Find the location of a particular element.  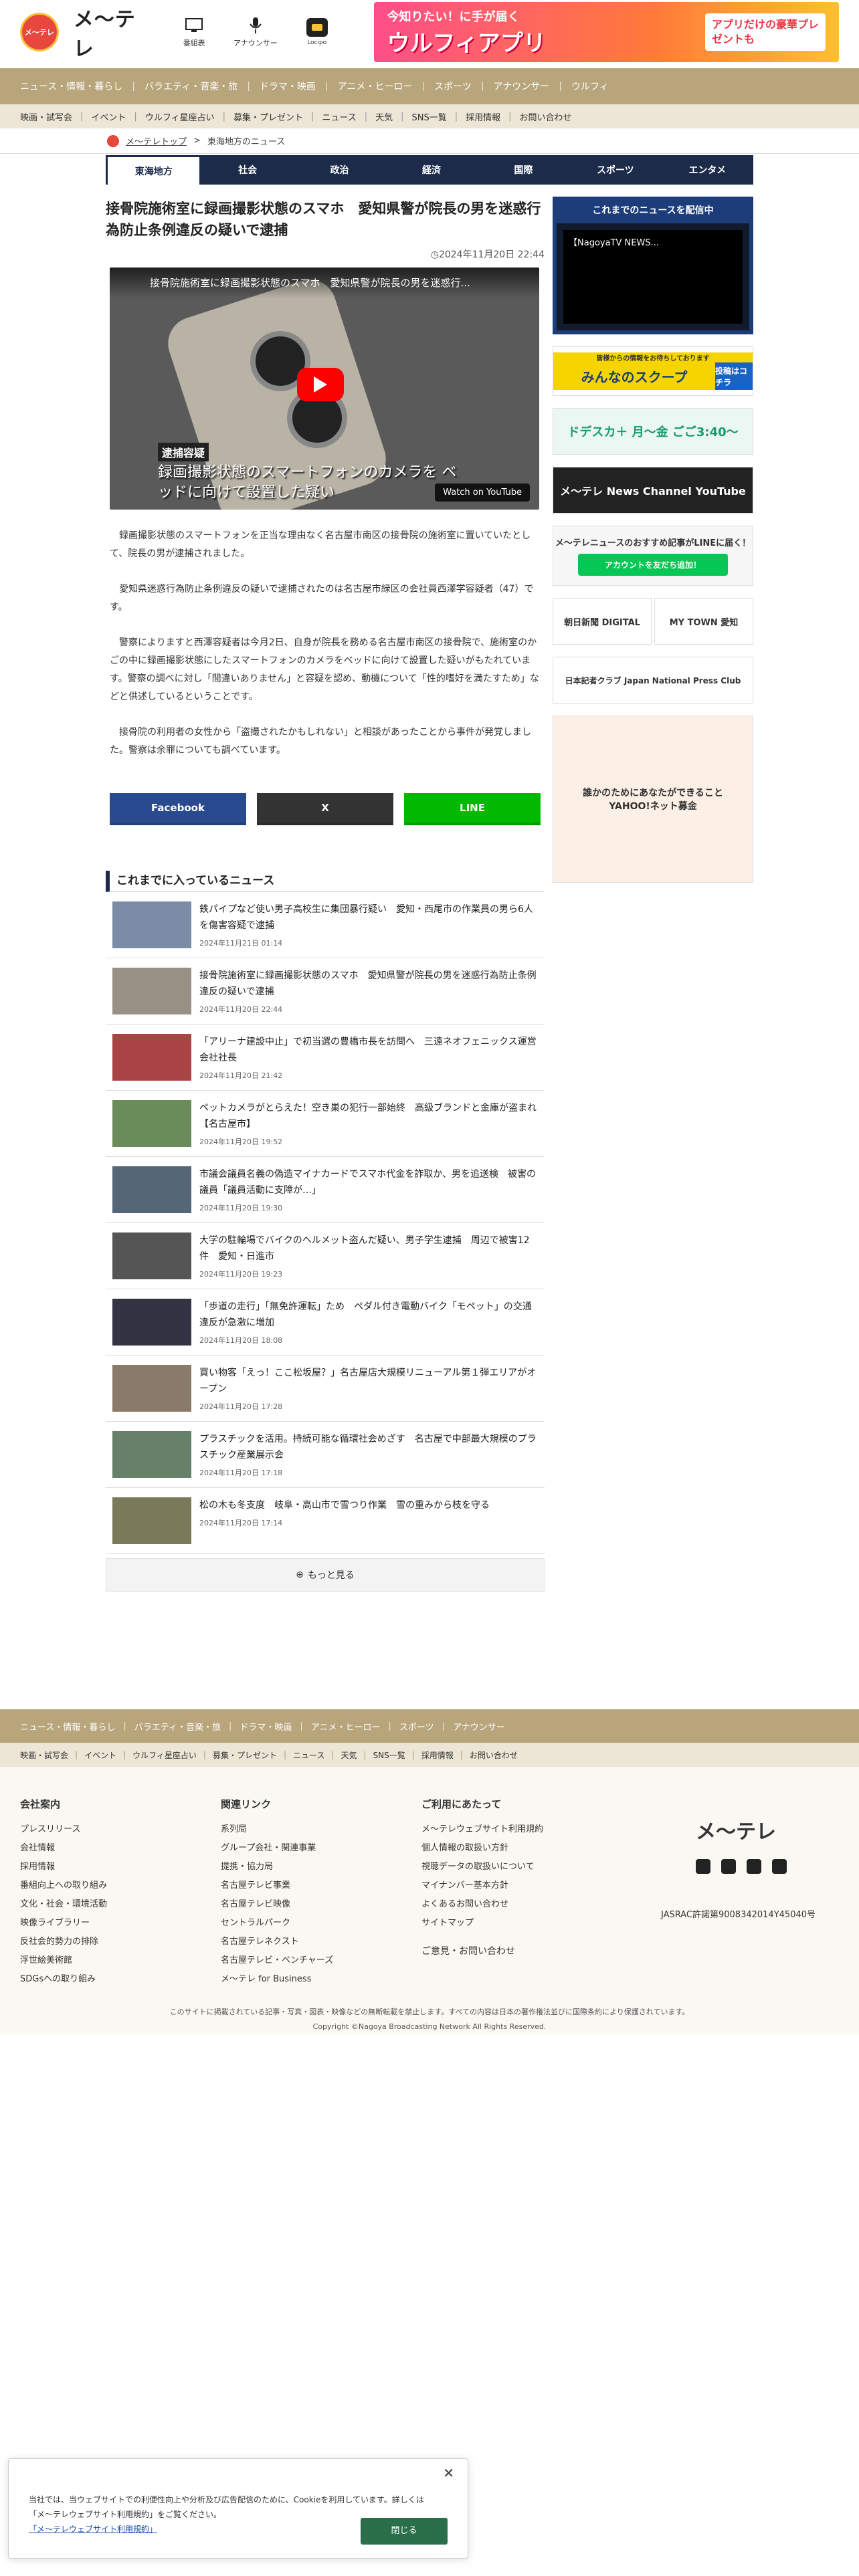

footer-link: 提携・協力局 is located at coordinates (277, 1867).